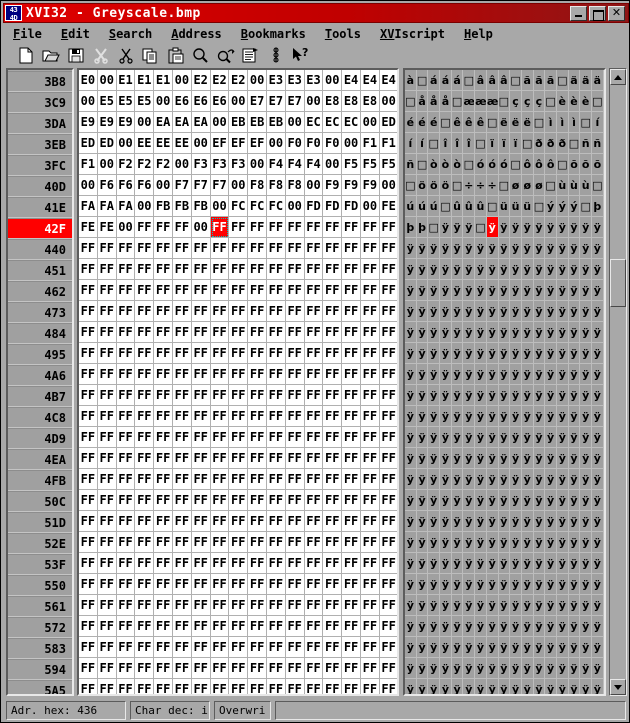 Image resolution: width=630 pixels, height=723 pixels. What do you see at coordinates (75, 55) in the screenshot?
I see `save-file-button` at bounding box center [75, 55].